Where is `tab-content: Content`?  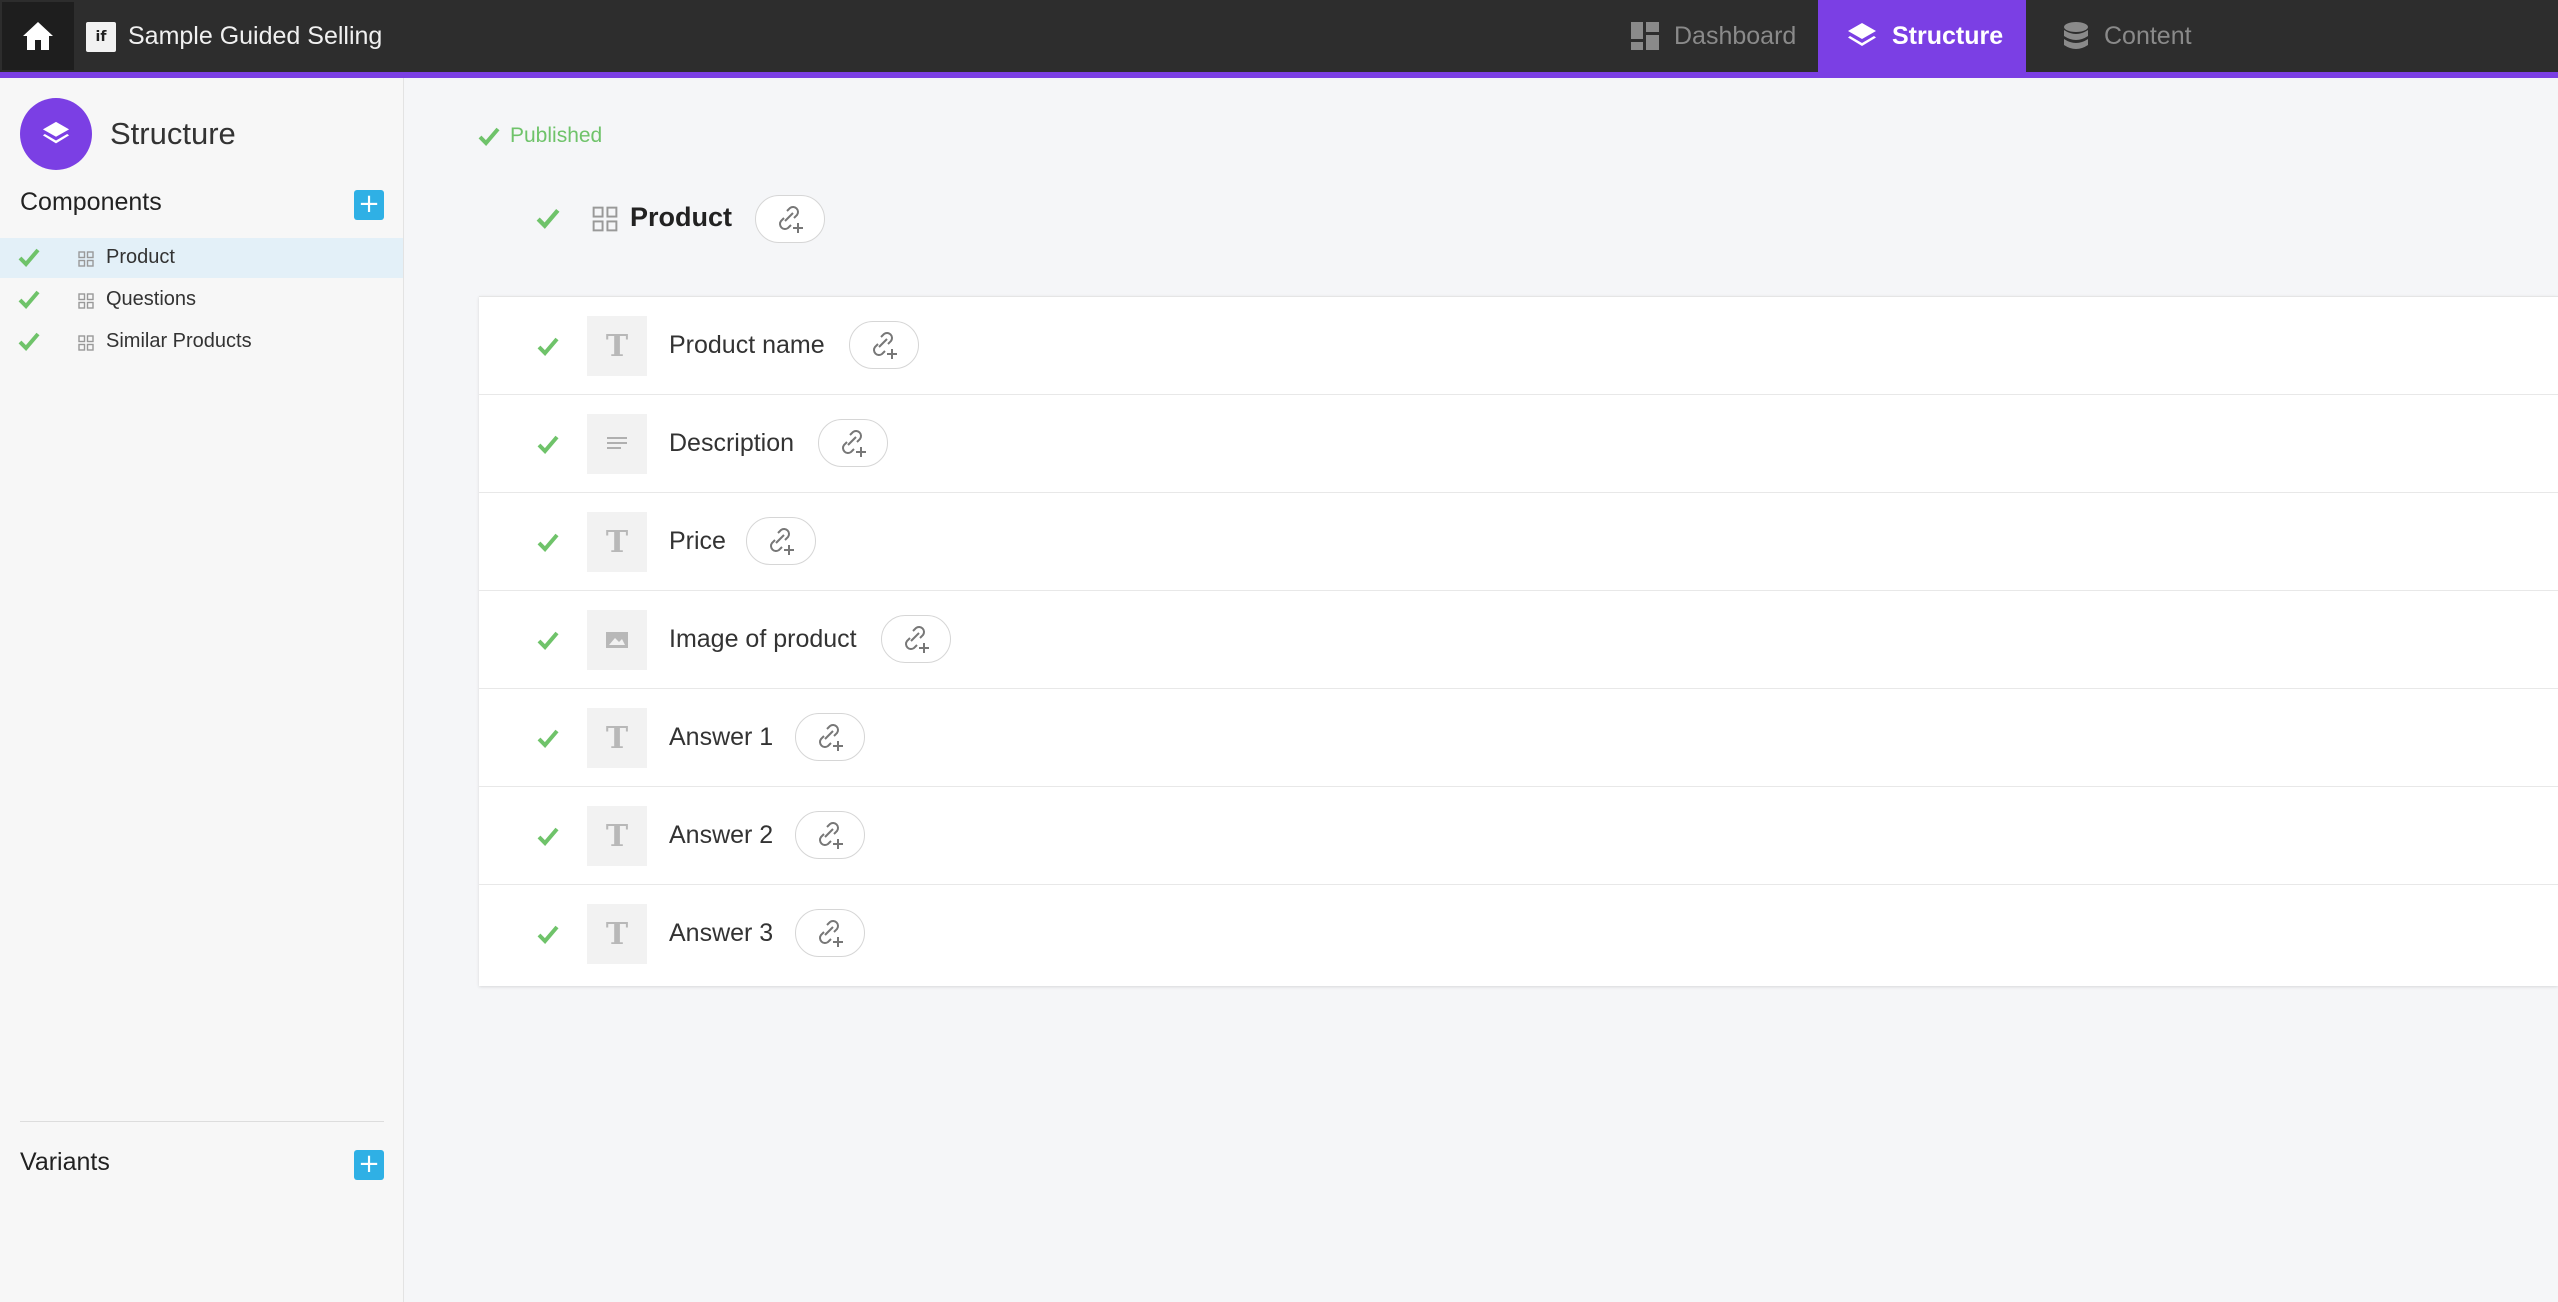
tab-content: Content is located at coordinates (2156, 36).